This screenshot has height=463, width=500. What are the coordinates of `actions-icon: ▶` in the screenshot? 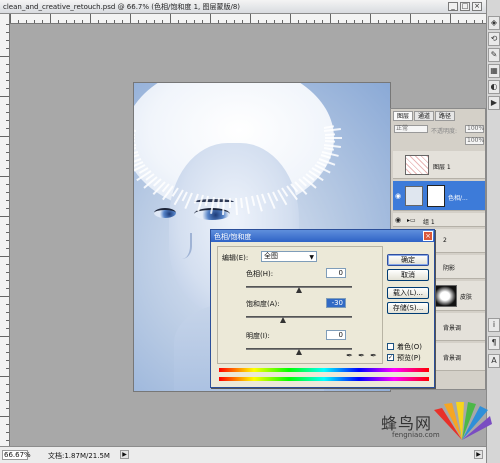 It's located at (494, 103).